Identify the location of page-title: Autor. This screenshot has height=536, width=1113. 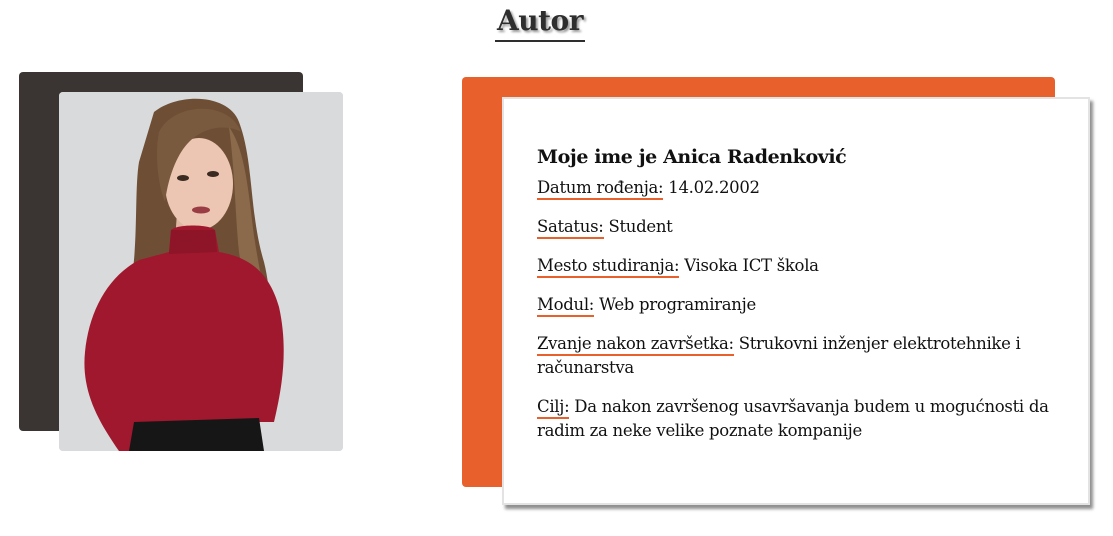
(540, 22).